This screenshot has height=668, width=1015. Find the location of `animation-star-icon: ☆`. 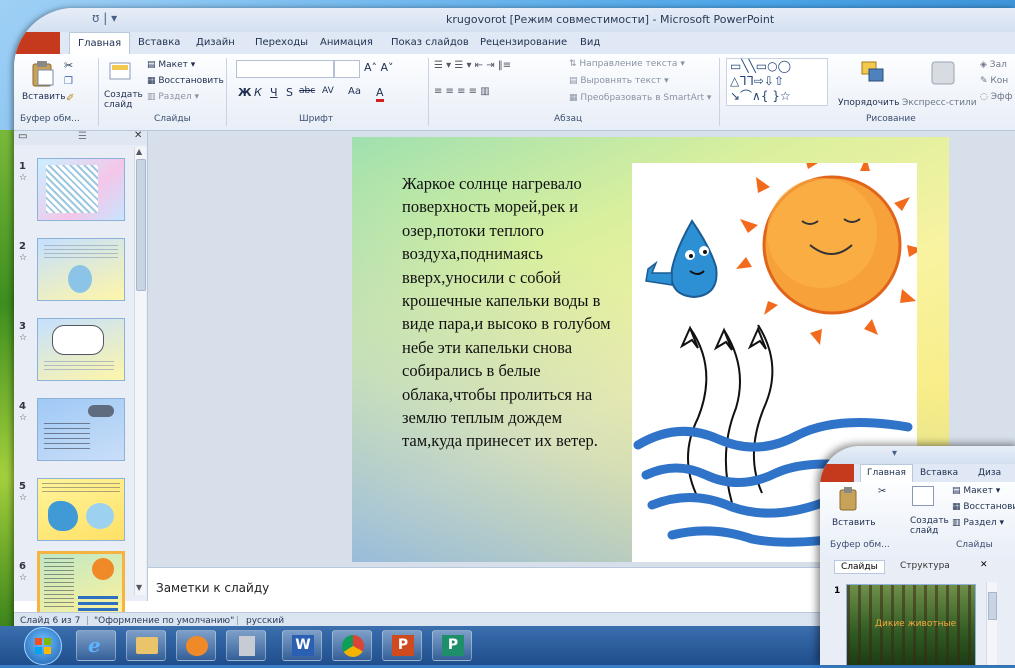

animation-star-icon: ☆ is located at coordinates (23, 418).